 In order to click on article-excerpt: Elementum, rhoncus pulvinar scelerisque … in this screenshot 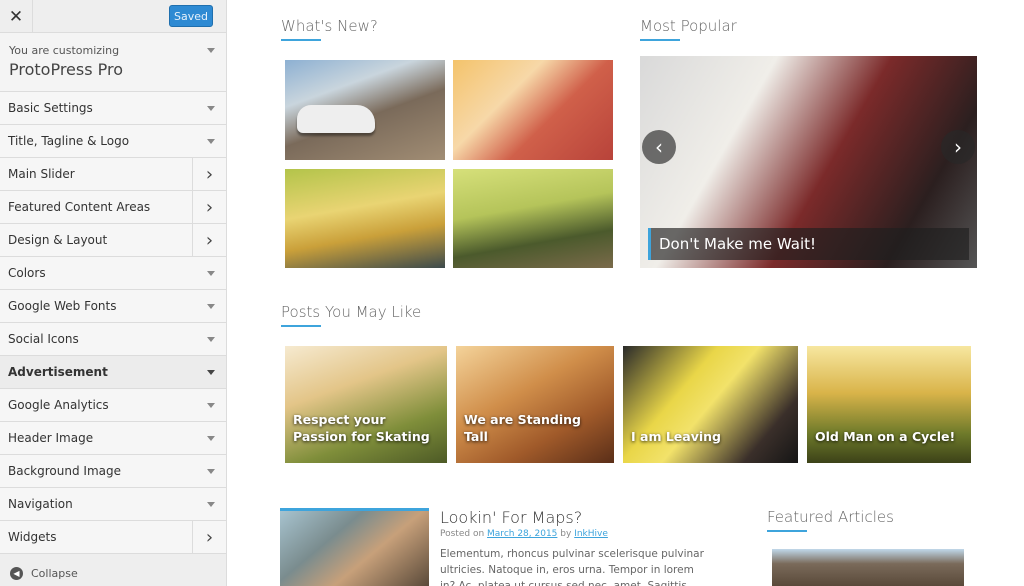, I will do `click(572, 567)`.